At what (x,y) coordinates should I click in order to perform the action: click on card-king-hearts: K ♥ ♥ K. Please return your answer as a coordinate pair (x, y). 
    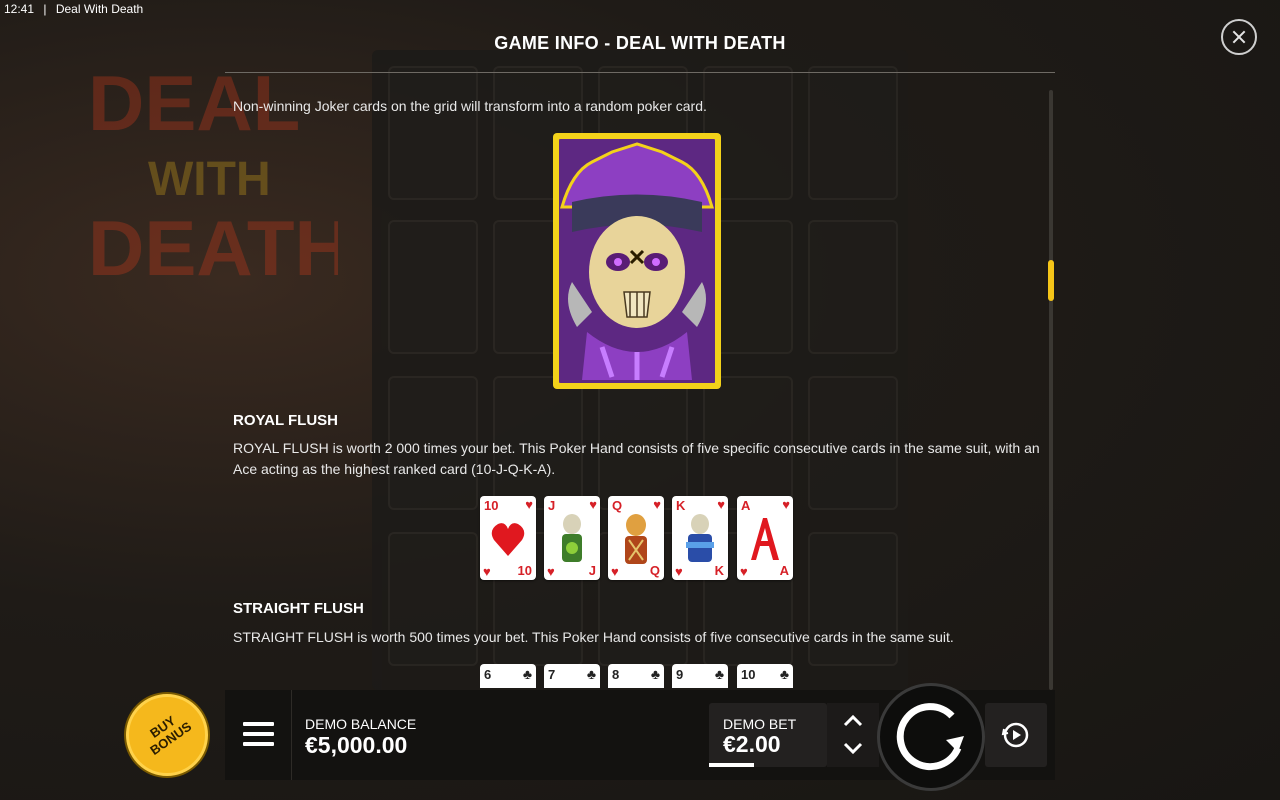
    Looking at the image, I should click on (700, 538).